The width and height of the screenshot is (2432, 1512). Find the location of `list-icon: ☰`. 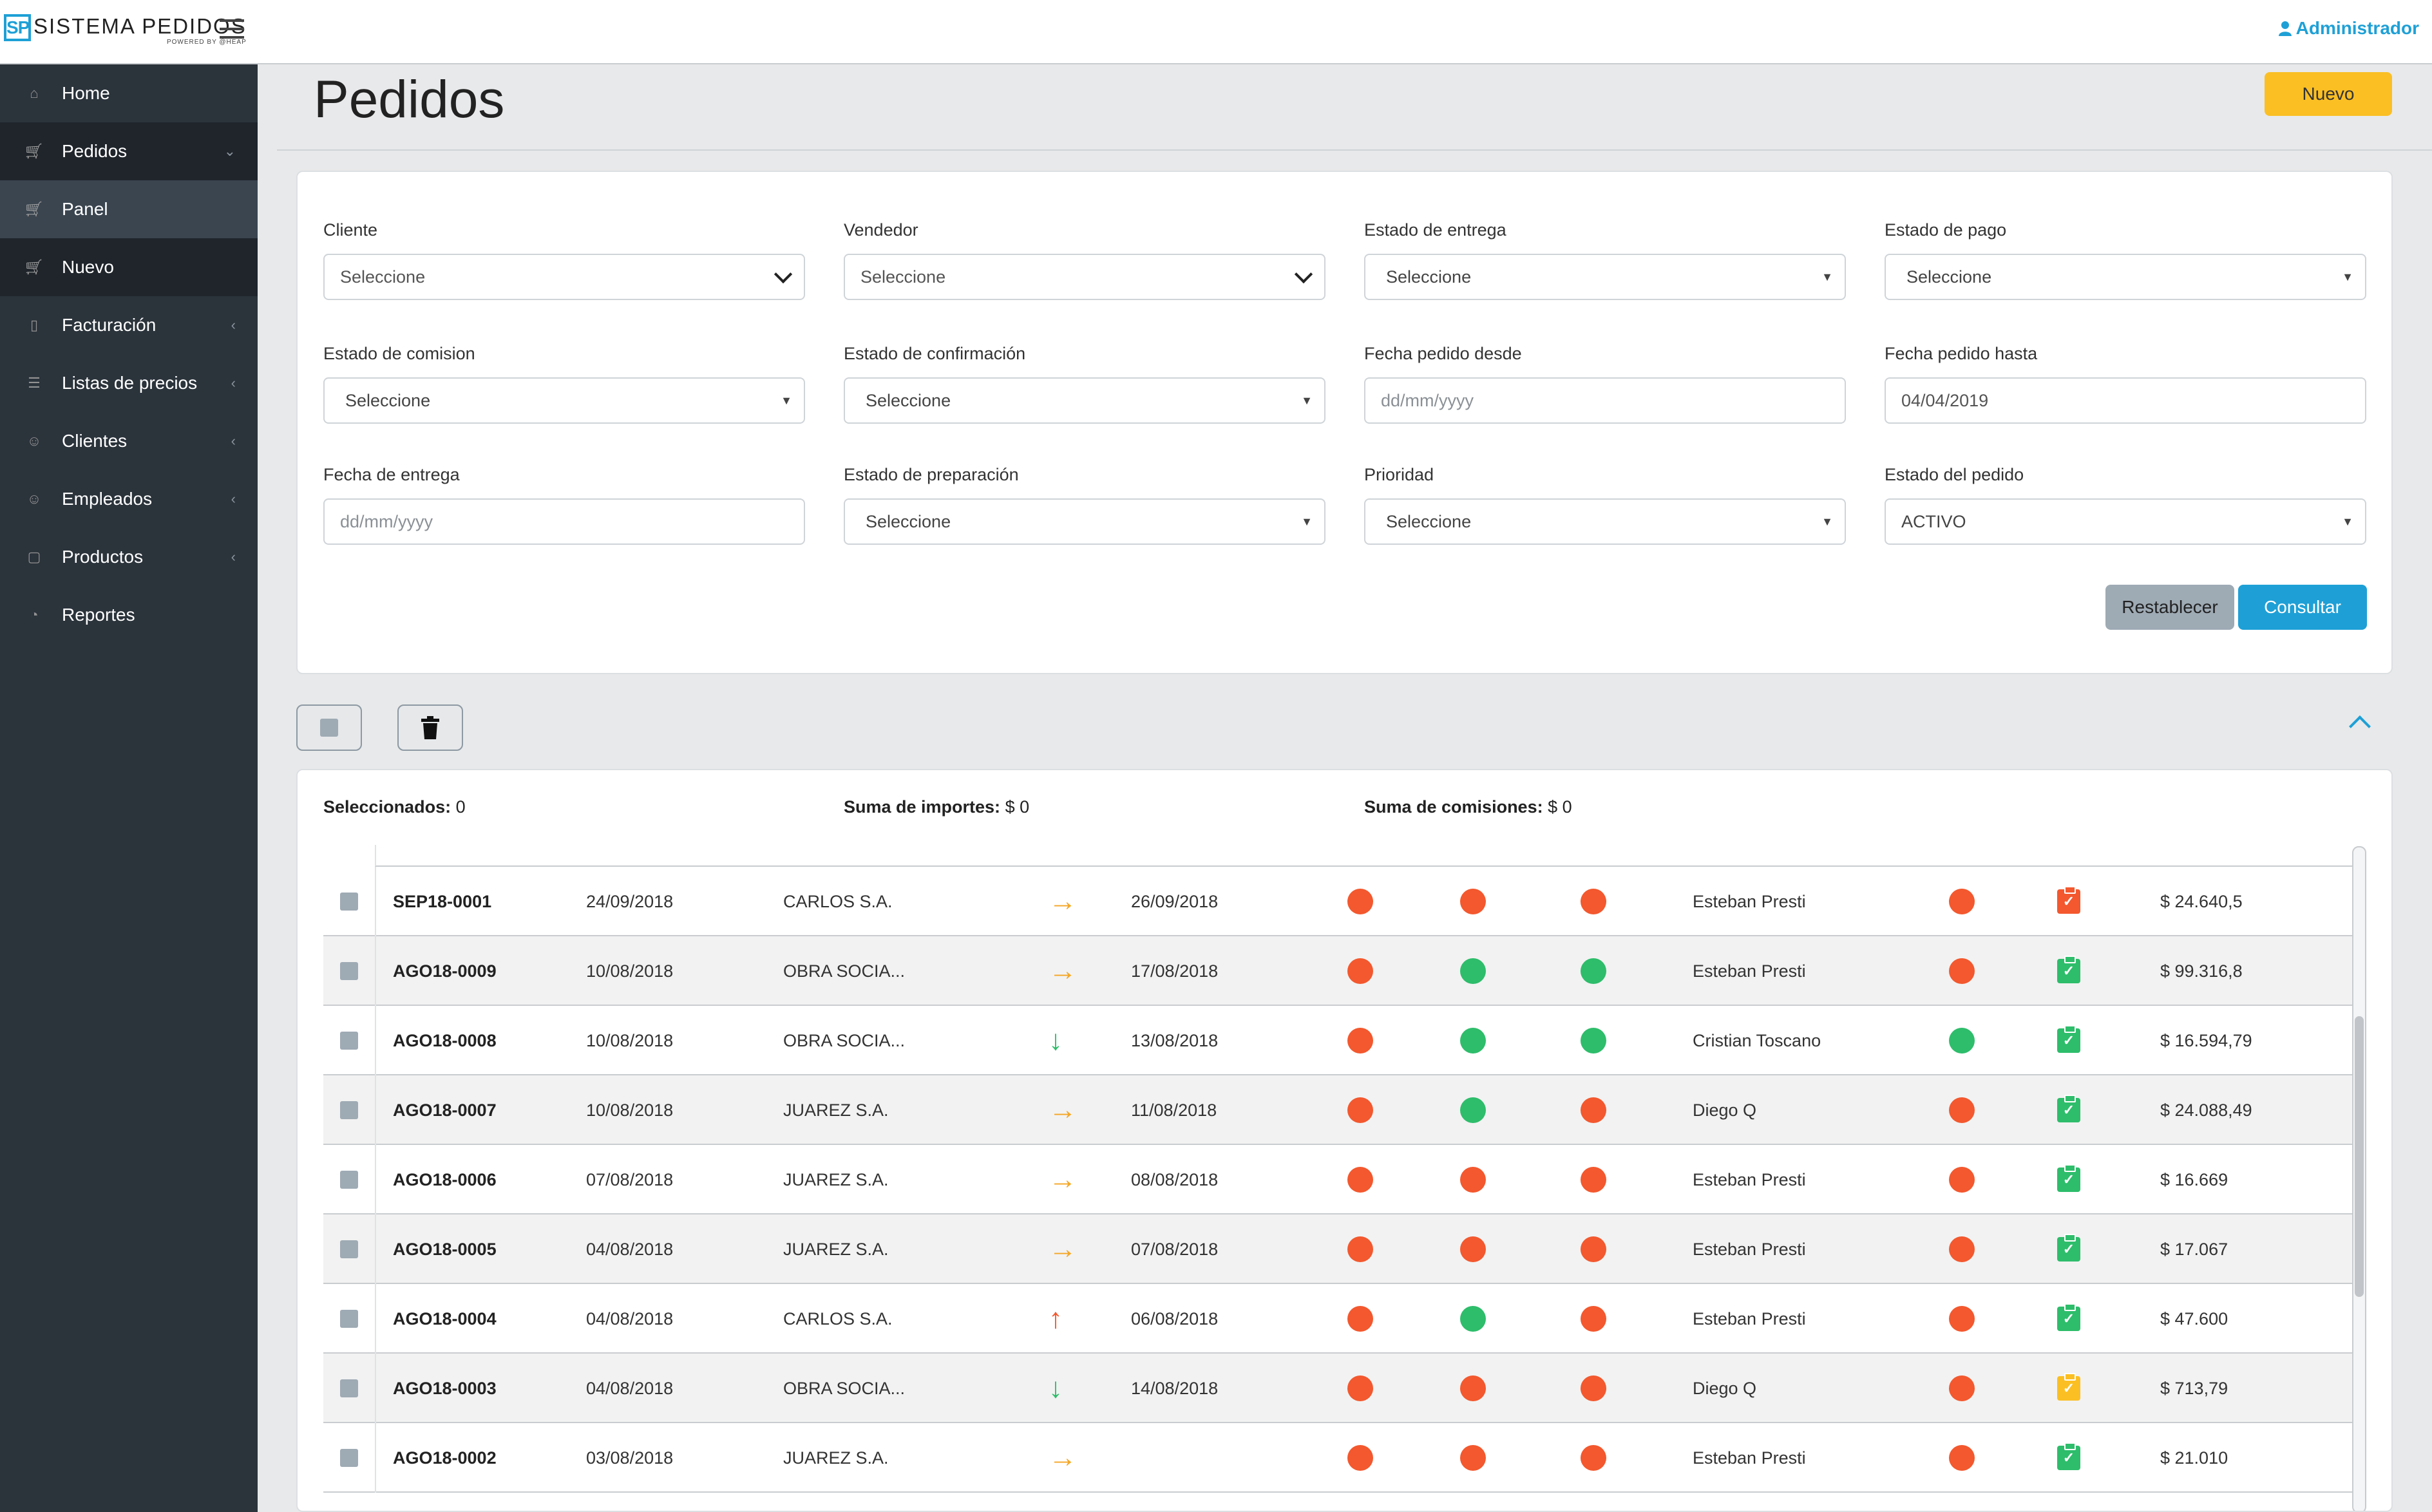

list-icon: ☰ is located at coordinates (34, 383).